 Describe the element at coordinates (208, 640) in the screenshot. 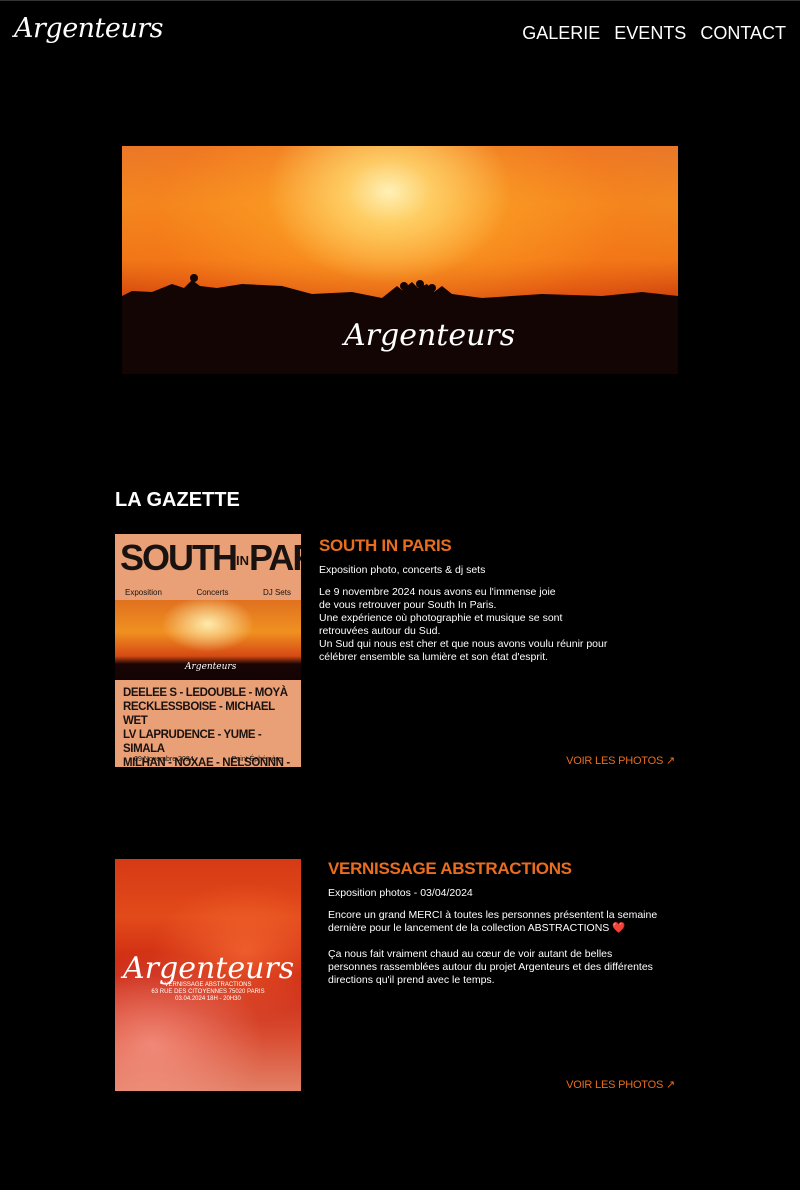

I see `poster-photo: Argenteurs` at that location.